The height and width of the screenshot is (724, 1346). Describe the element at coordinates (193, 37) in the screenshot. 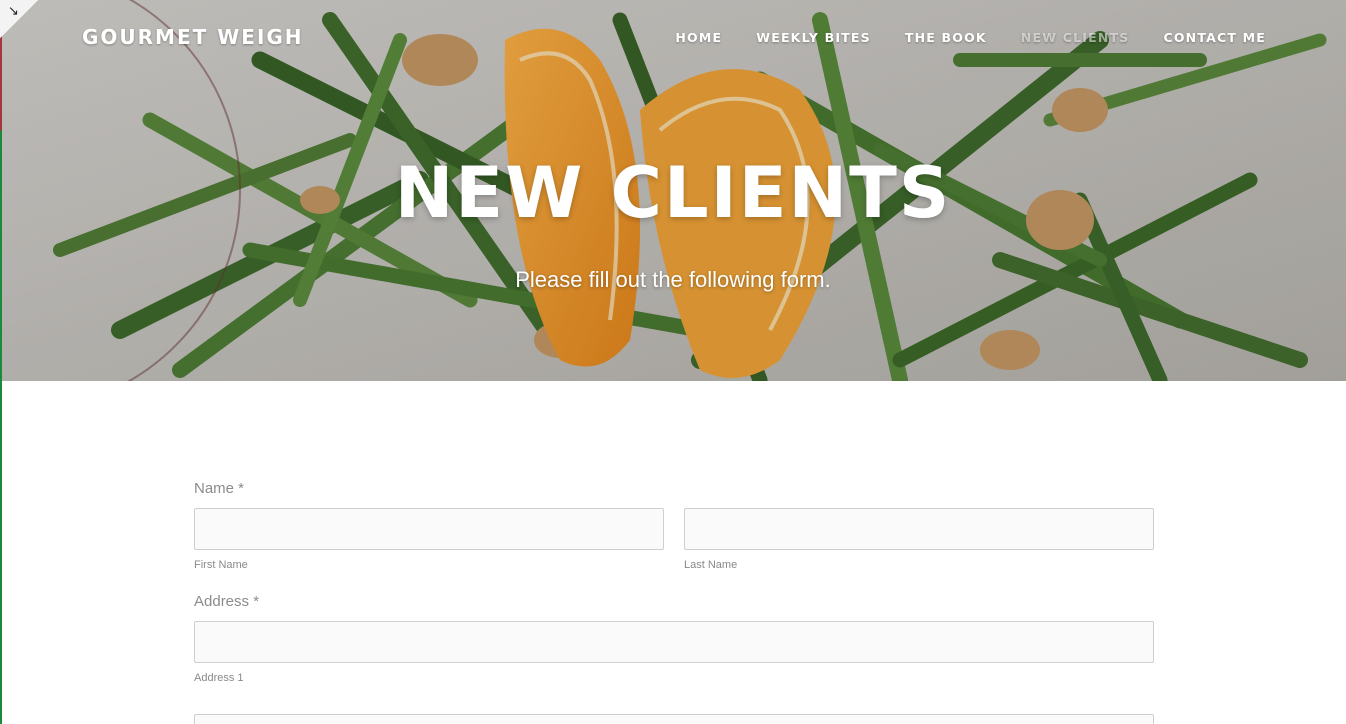

I see `site-title: GOURMET WEIGH` at that location.